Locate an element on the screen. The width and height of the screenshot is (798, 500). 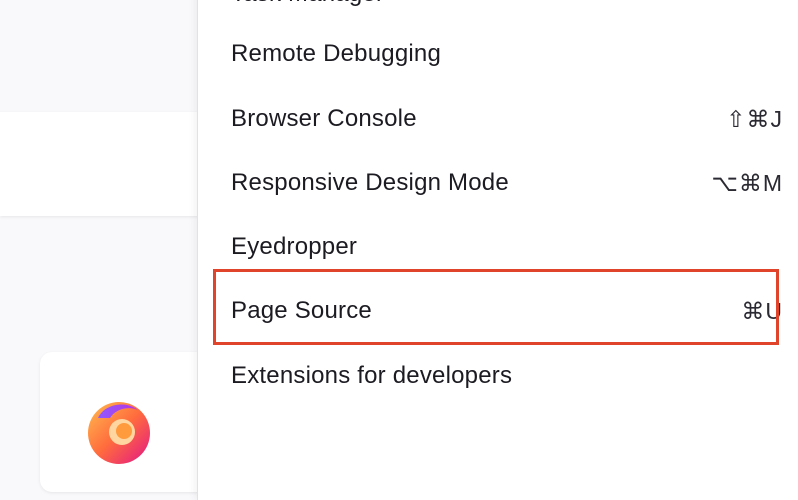
menu-item-label: Remote Debugging is located at coordinates (336, 53).